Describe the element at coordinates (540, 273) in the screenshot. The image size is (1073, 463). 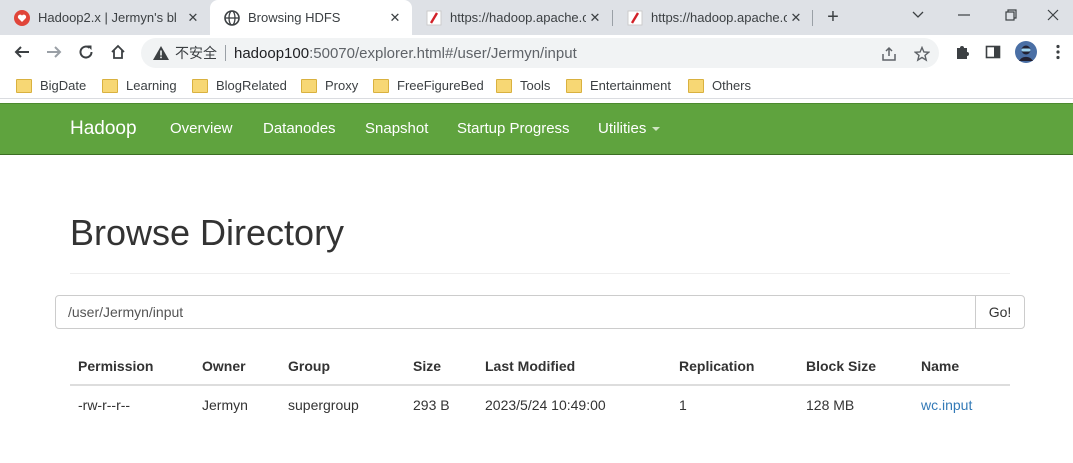
I see `title-divider` at that location.